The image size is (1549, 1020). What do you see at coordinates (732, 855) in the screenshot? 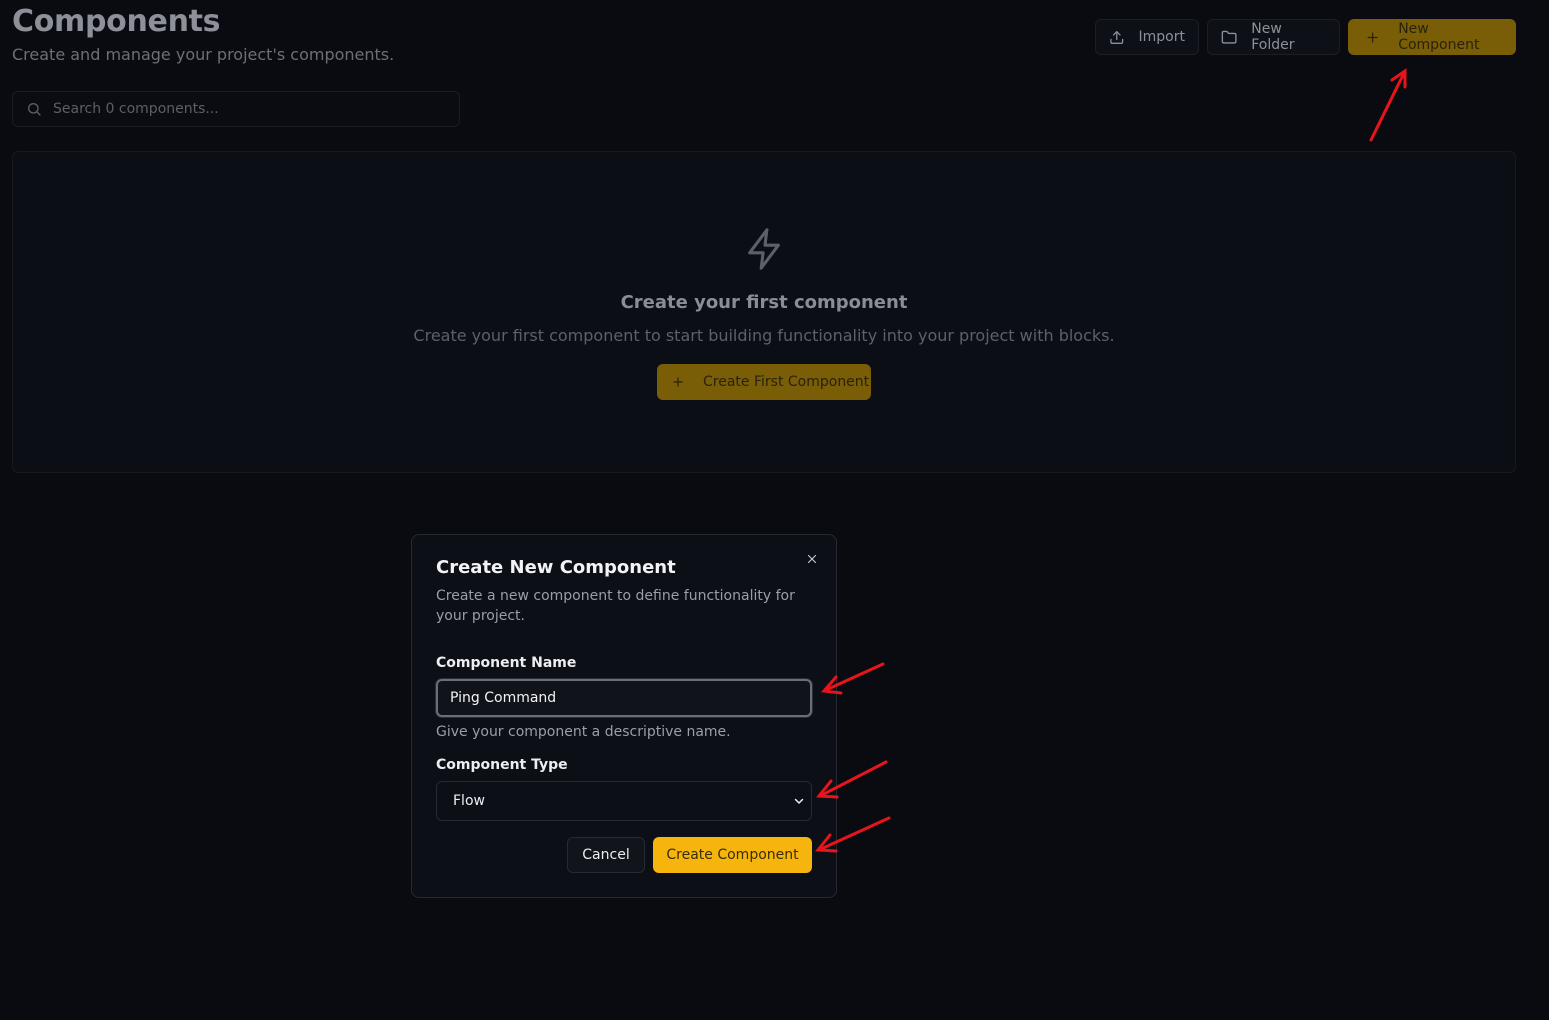
I see `create-component-button: Create Component` at bounding box center [732, 855].